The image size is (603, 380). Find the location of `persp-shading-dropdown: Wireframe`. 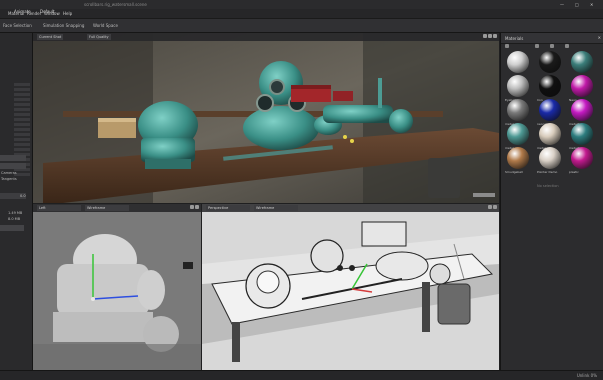

persp-shading-dropdown: Wireframe is located at coordinates (276, 208).